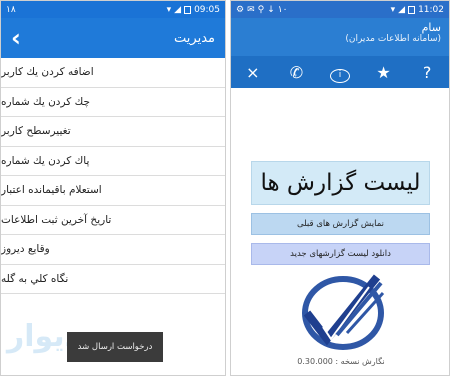 The height and width of the screenshot is (376, 450). What do you see at coordinates (296, 72) in the screenshot?
I see `phone-icon: ✆` at bounding box center [296, 72].